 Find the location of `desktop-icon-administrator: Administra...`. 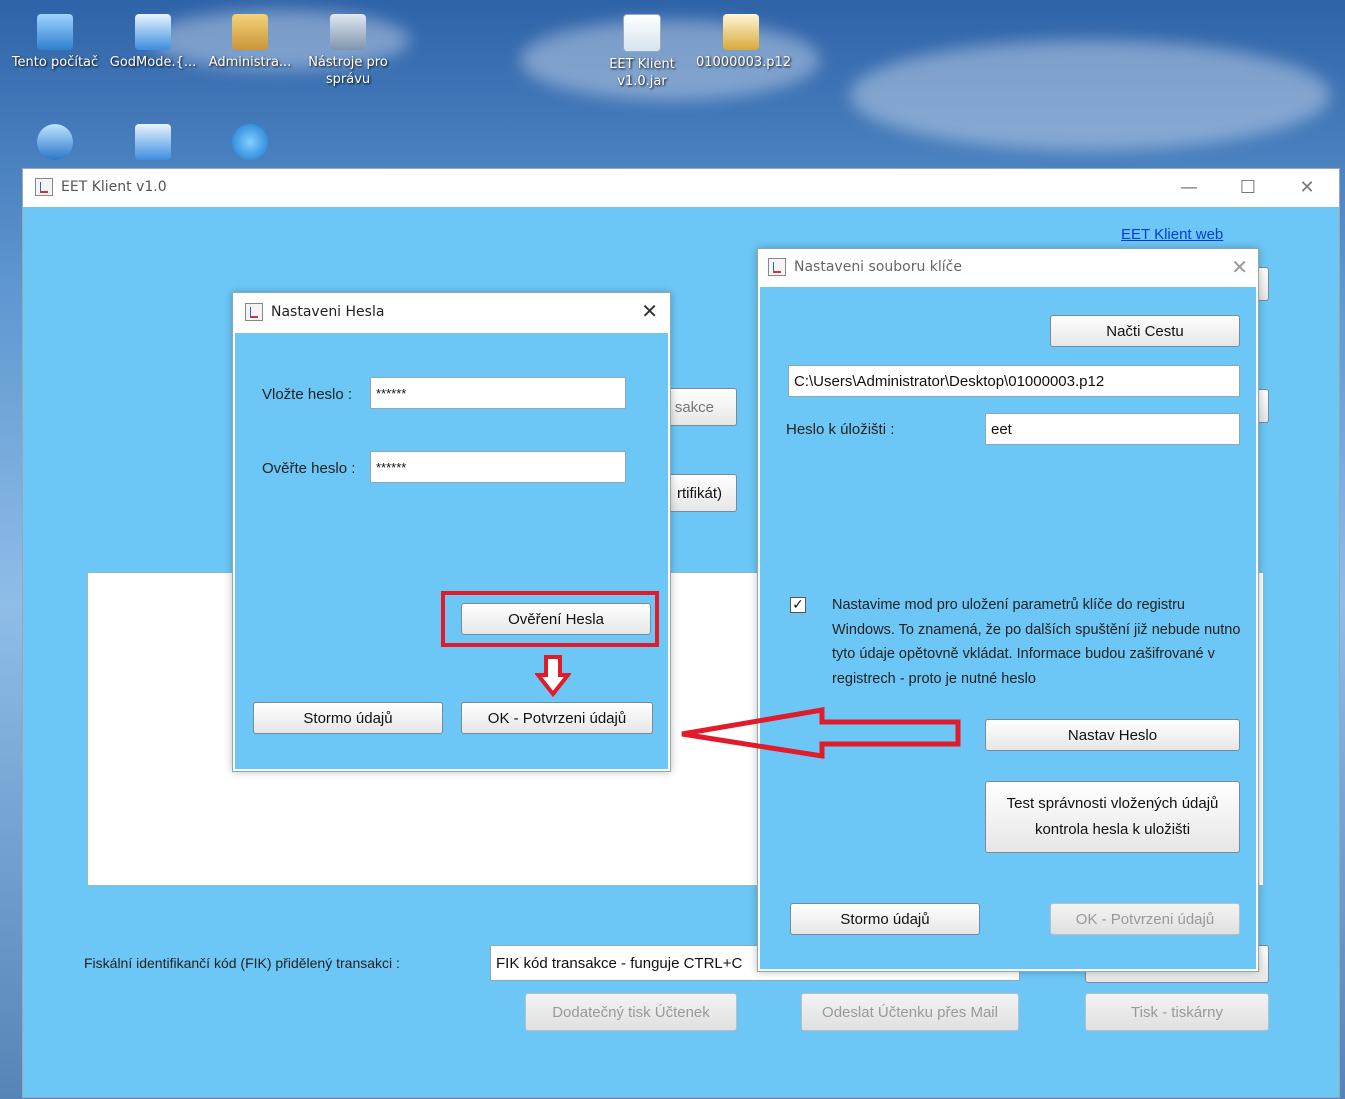

desktop-icon-administrator: Administra... is located at coordinates (250, 42).